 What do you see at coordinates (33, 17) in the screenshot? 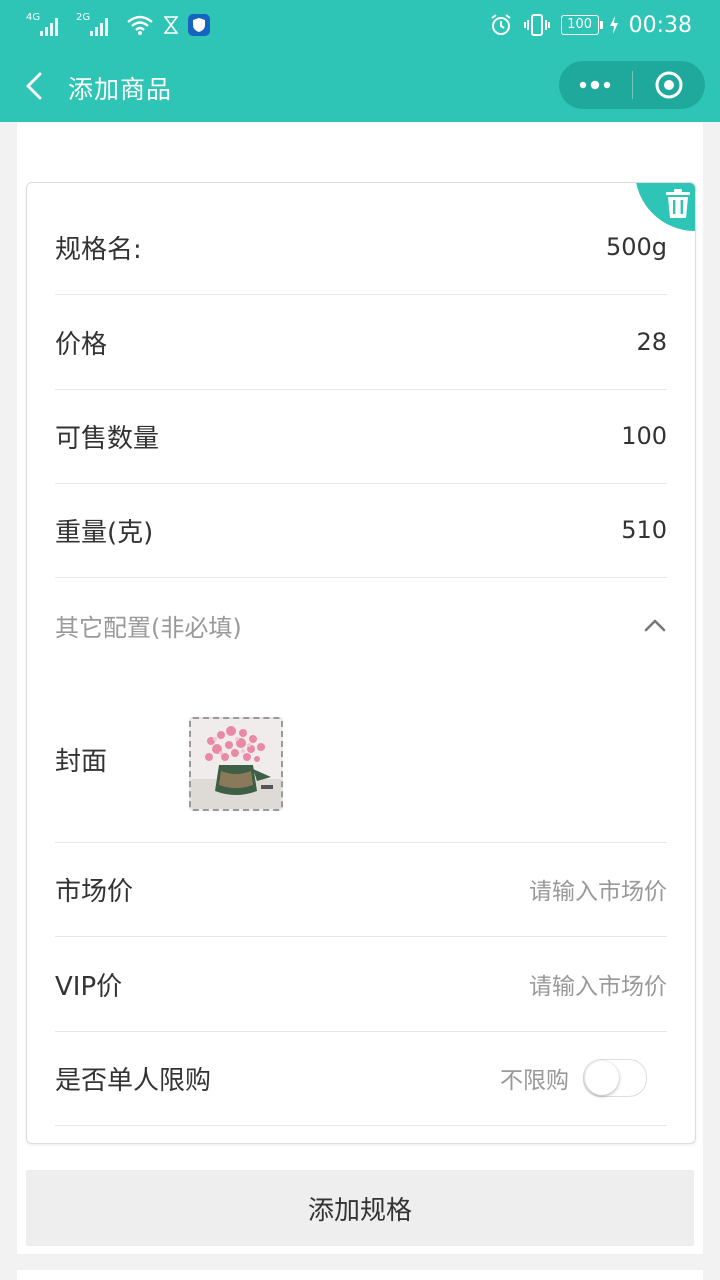
I see `network-type-label: 4G` at bounding box center [33, 17].